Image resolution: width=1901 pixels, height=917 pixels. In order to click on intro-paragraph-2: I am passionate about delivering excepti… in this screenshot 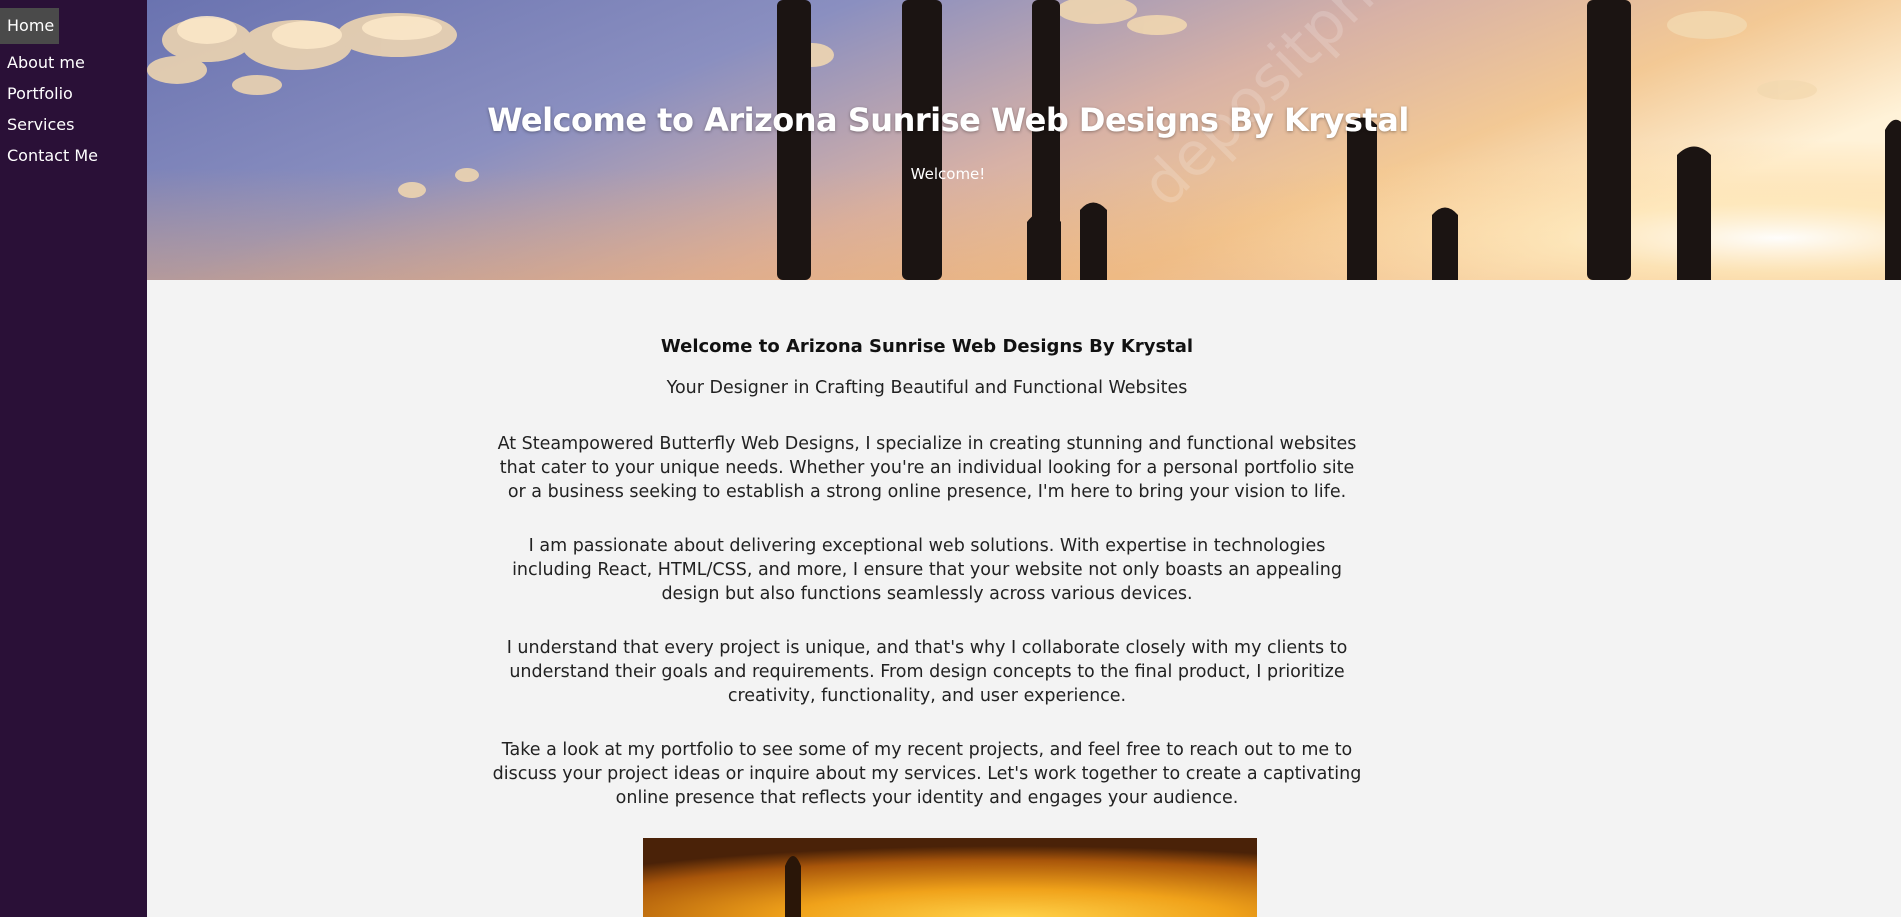, I will do `click(927, 570)`.